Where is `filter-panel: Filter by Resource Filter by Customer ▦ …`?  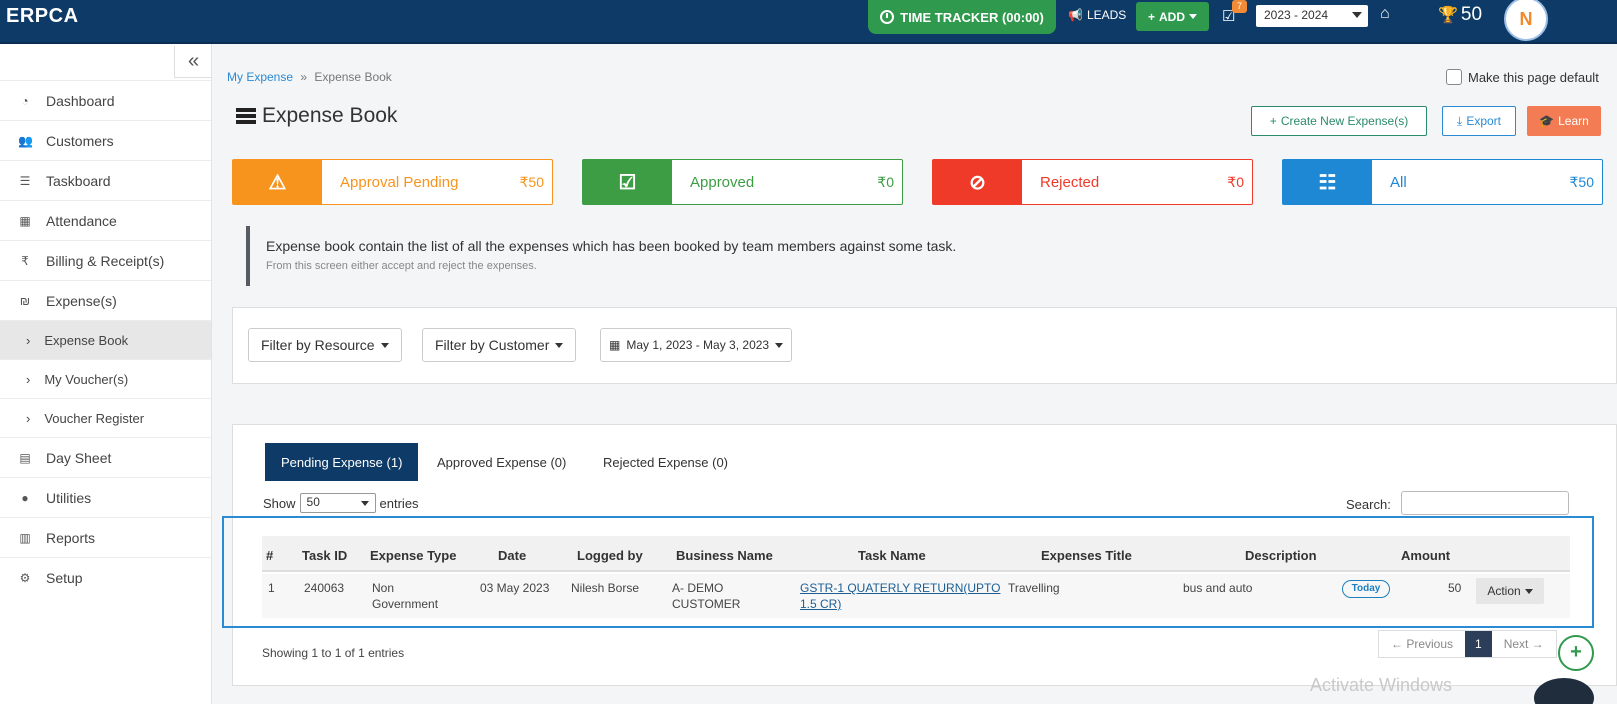
filter-panel: Filter by Resource Filter by Customer ▦ … is located at coordinates (924, 345).